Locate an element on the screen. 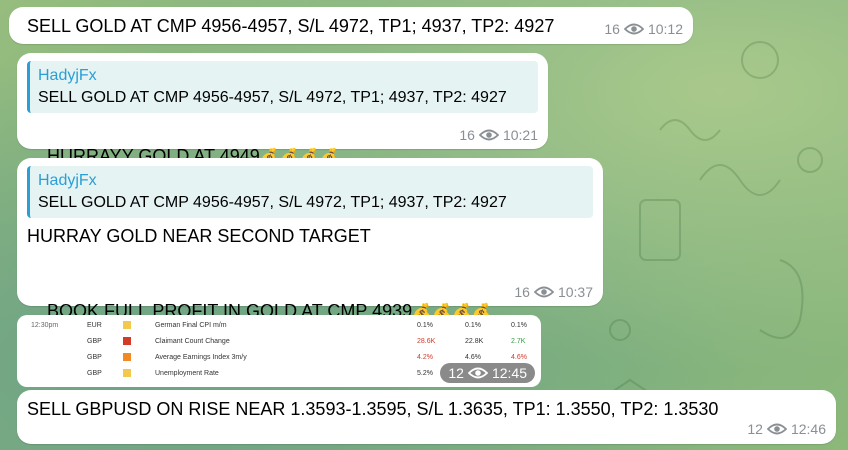  message-meta: 16 10:12 is located at coordinates (643, 29).